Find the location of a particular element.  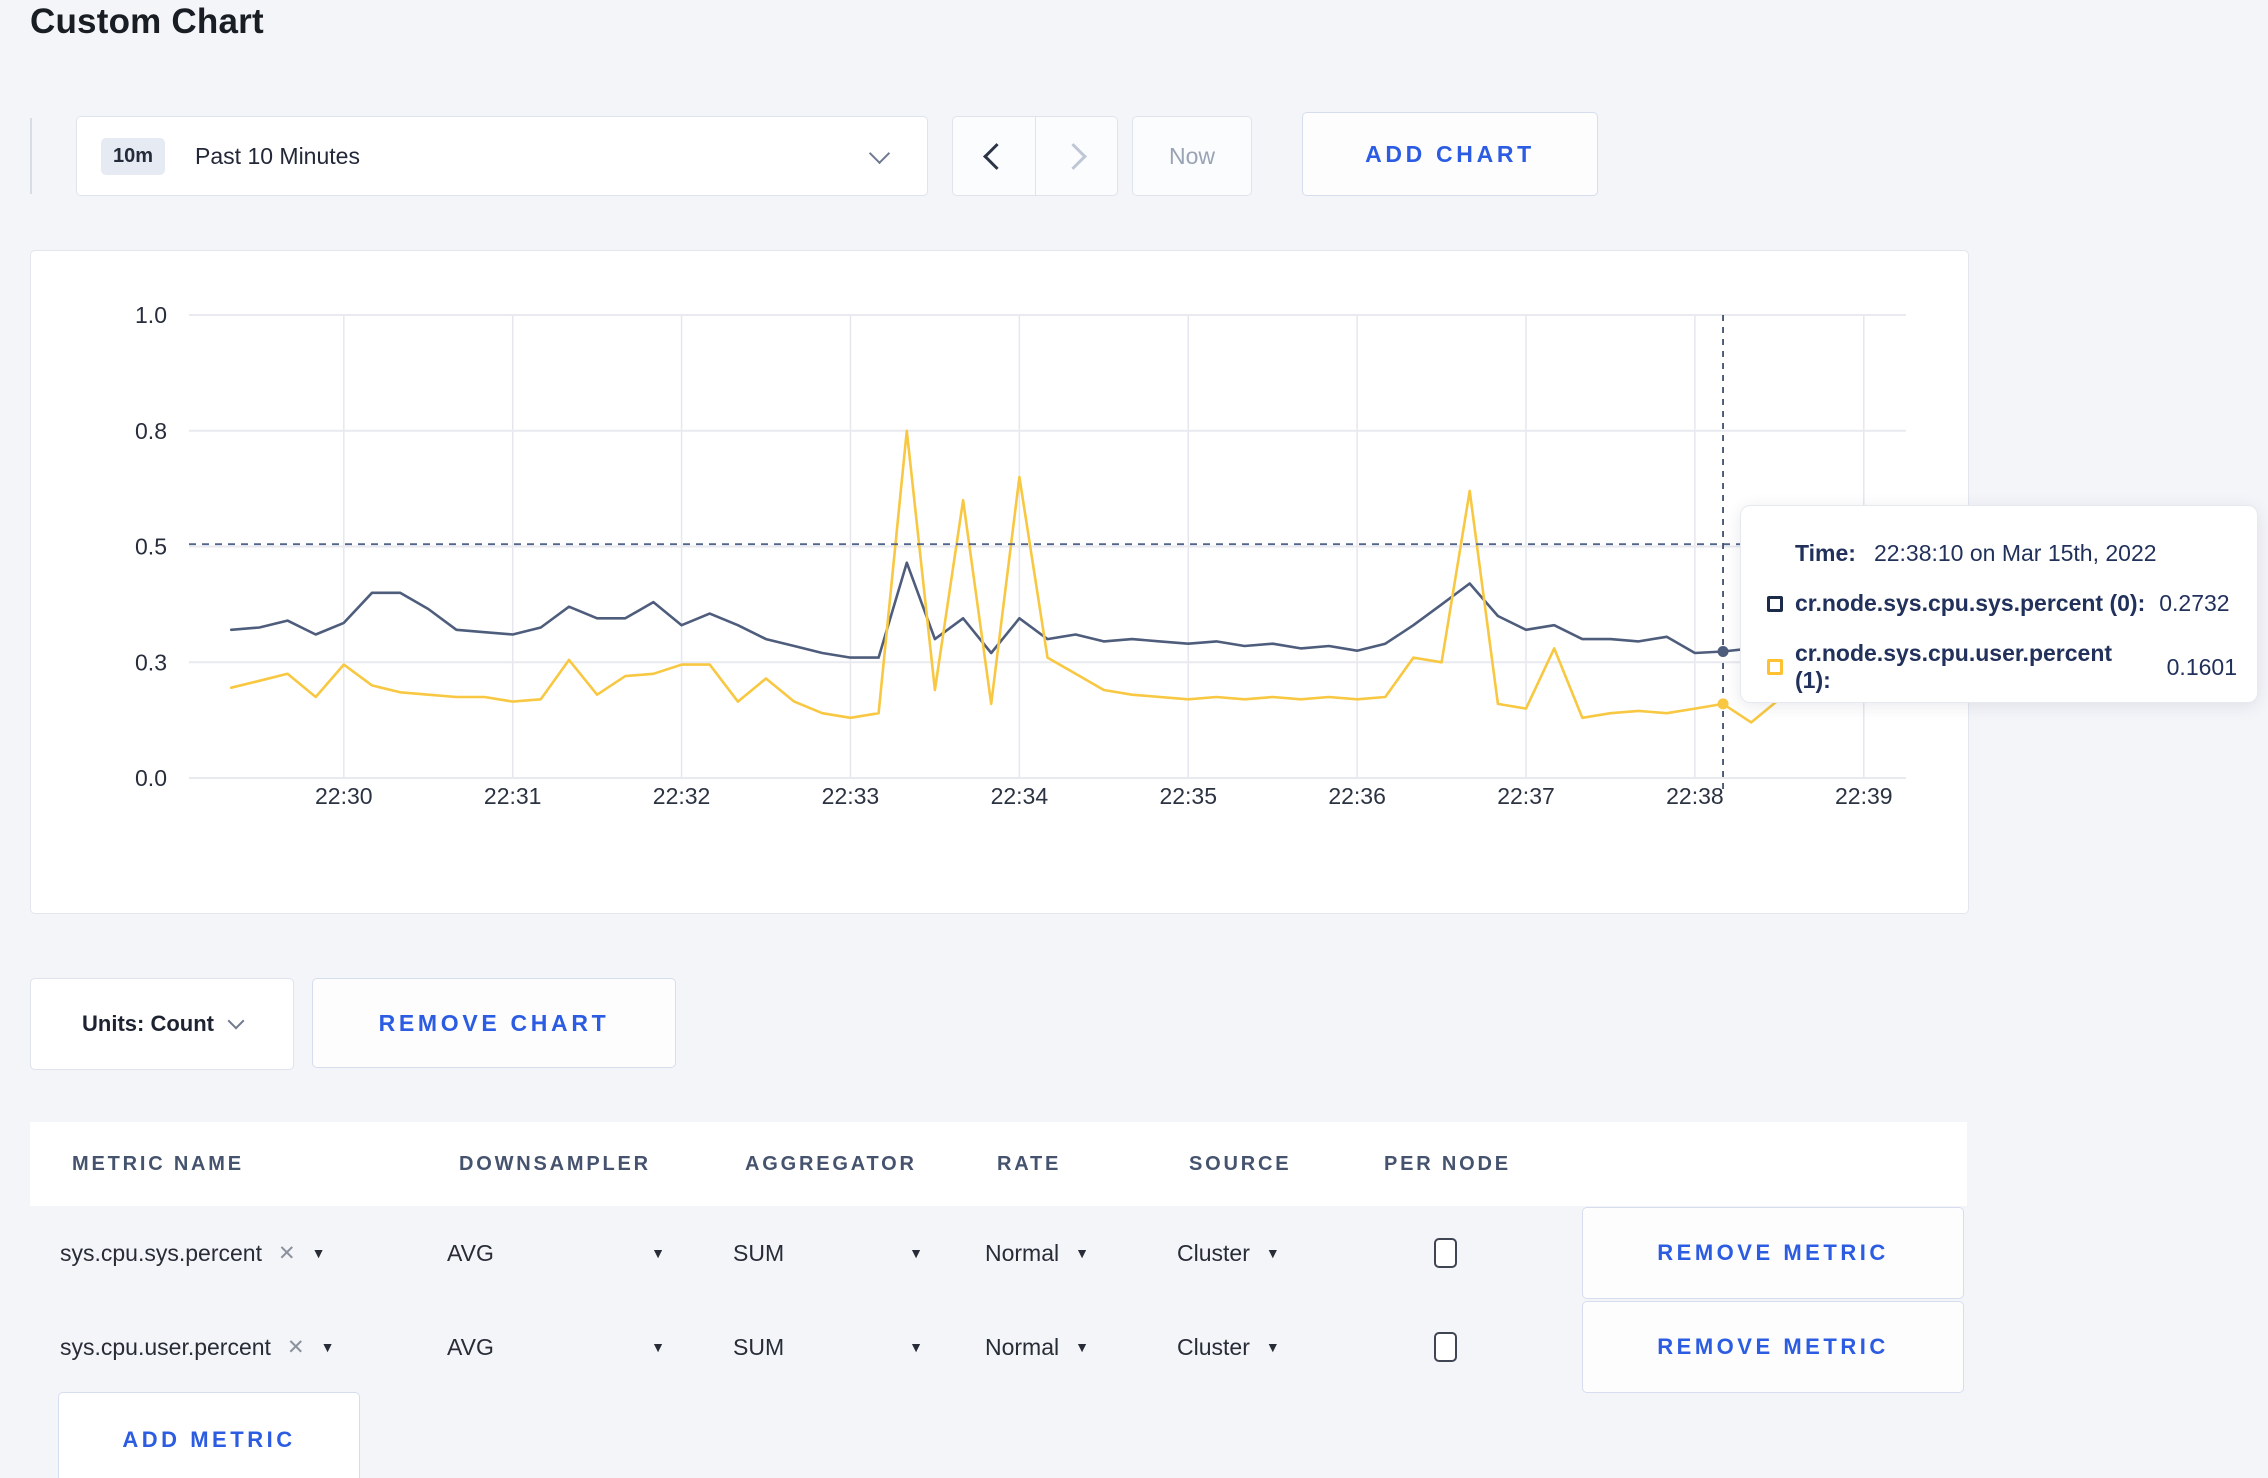

remove-chart-button: REMOVE CHART is located at coordinates (494, 1023).